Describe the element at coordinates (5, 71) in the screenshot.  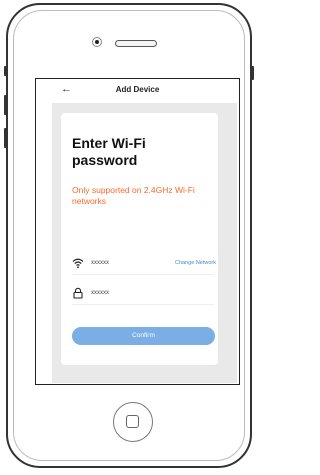
I see `mute-switch` at that location.